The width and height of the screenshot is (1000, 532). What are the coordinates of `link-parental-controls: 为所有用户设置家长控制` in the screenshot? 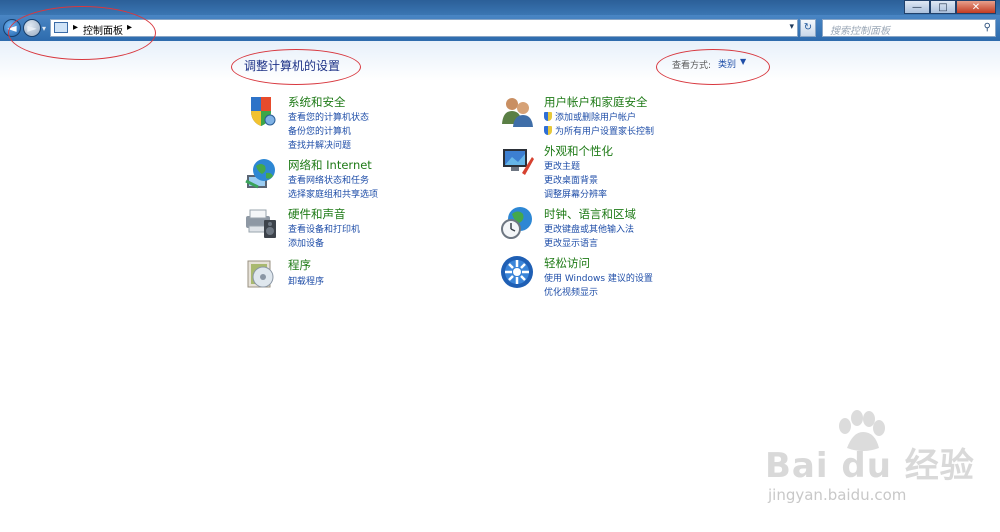 It's located at (599, 130).